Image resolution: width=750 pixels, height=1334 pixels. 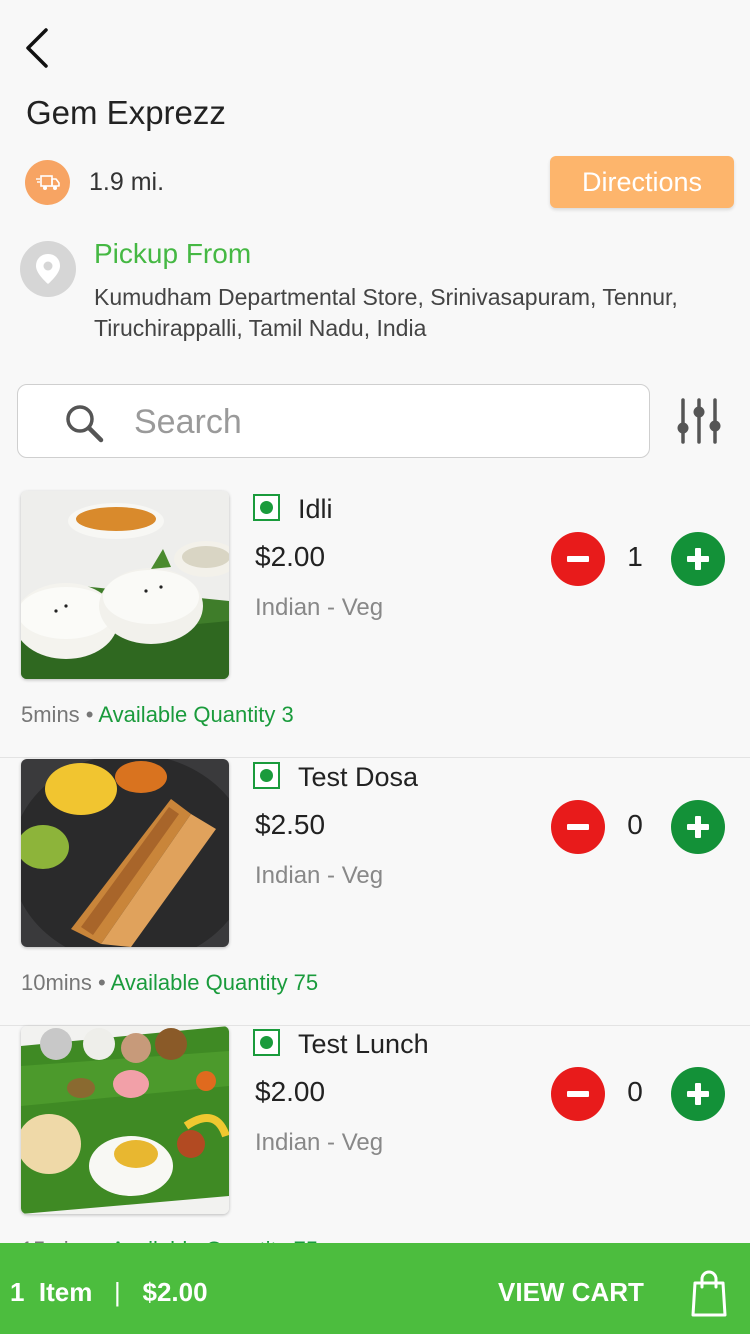 I want to click on filter-button, so click(x=699, y=421).